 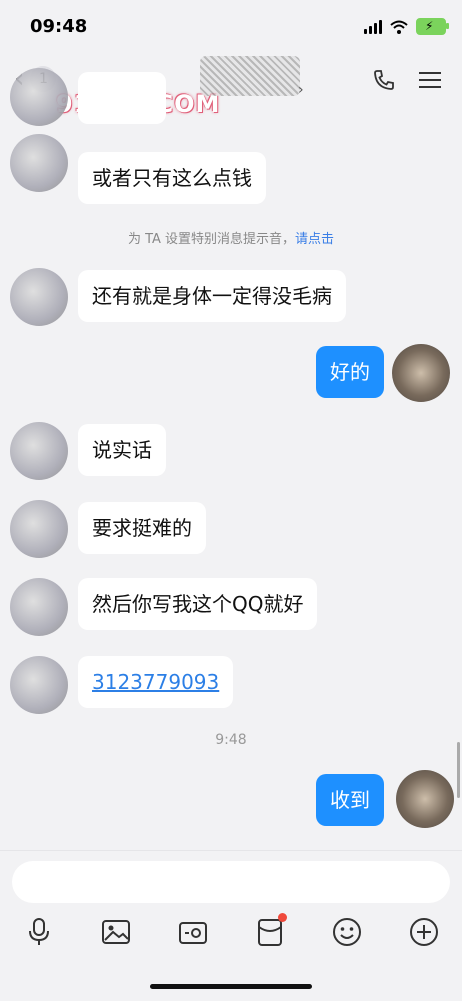 What do you see at coordinates (231, 986) in the screenshot?
I see `home-indicator` at bounding box center [231, 986].